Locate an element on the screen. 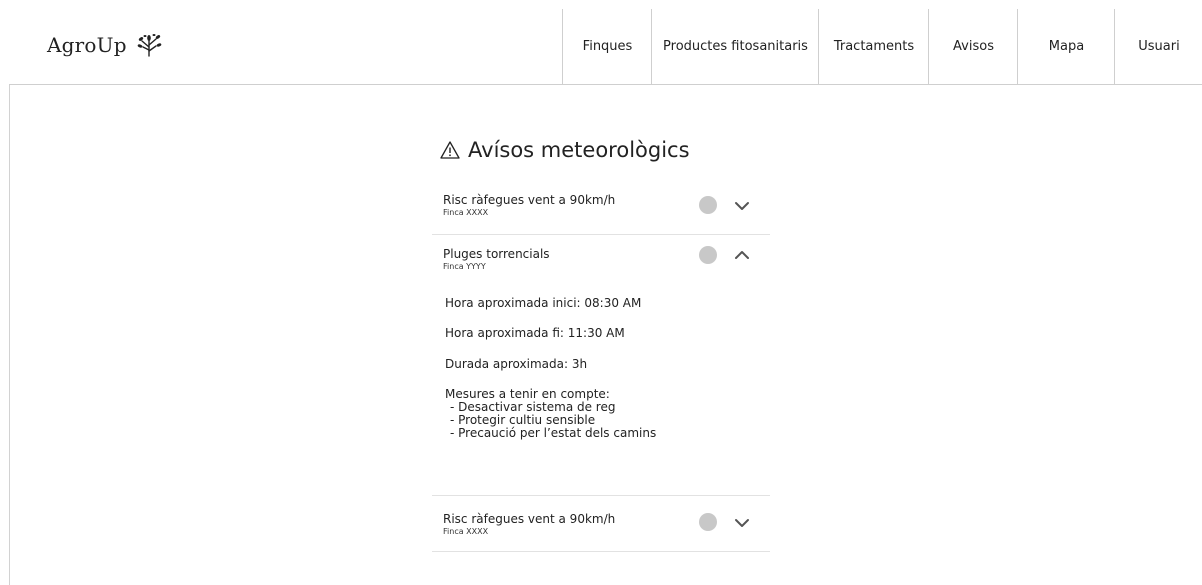  nav-item-productes-fitosanitaris: Productes fitosanitaris is located at coordinates (735, 46).